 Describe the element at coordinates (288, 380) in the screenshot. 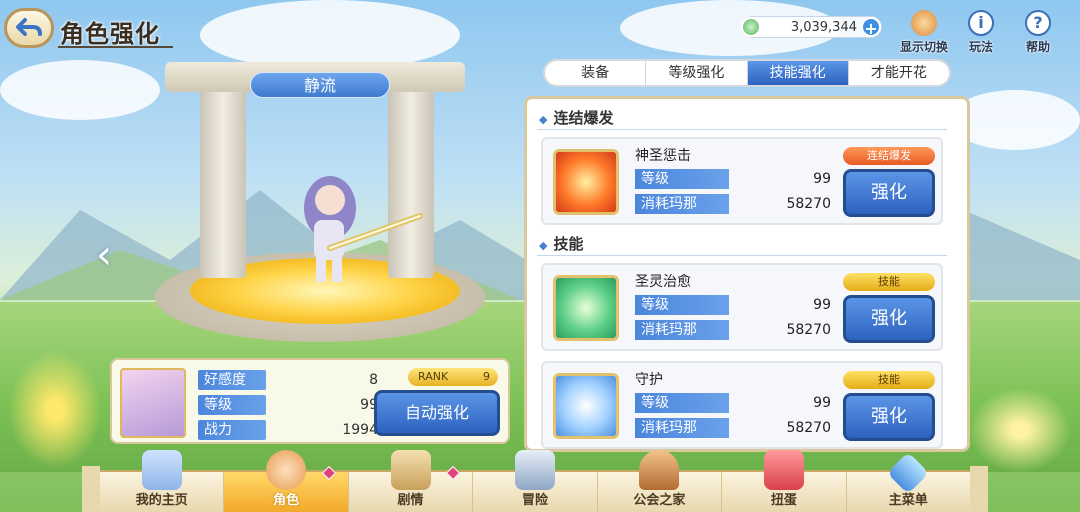

I see `affection-row: 好感度 8` at that location.